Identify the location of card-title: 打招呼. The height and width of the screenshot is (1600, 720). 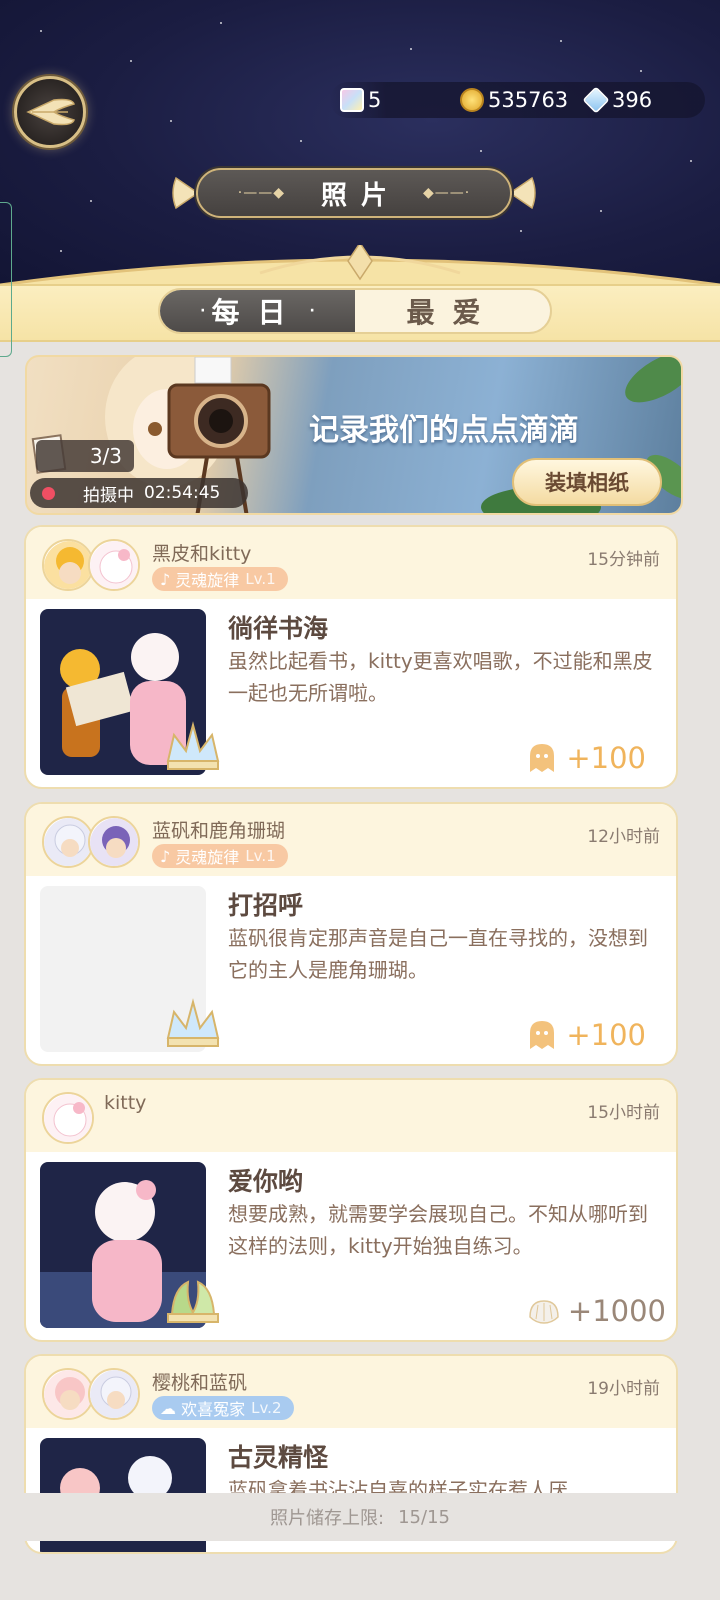
(266, 905).